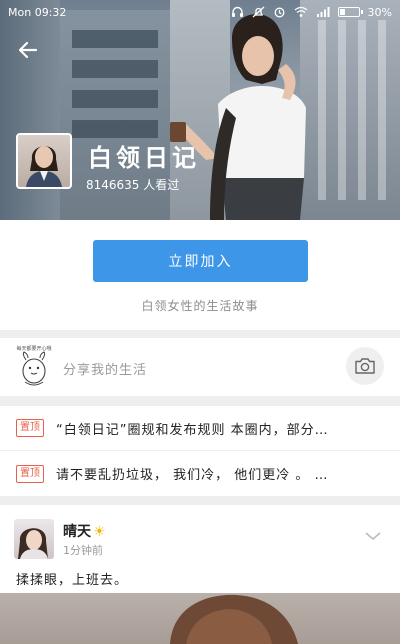 The width and height of the screenshot is (400, 644). I want to click on circle-avatar, so click(44, 161).